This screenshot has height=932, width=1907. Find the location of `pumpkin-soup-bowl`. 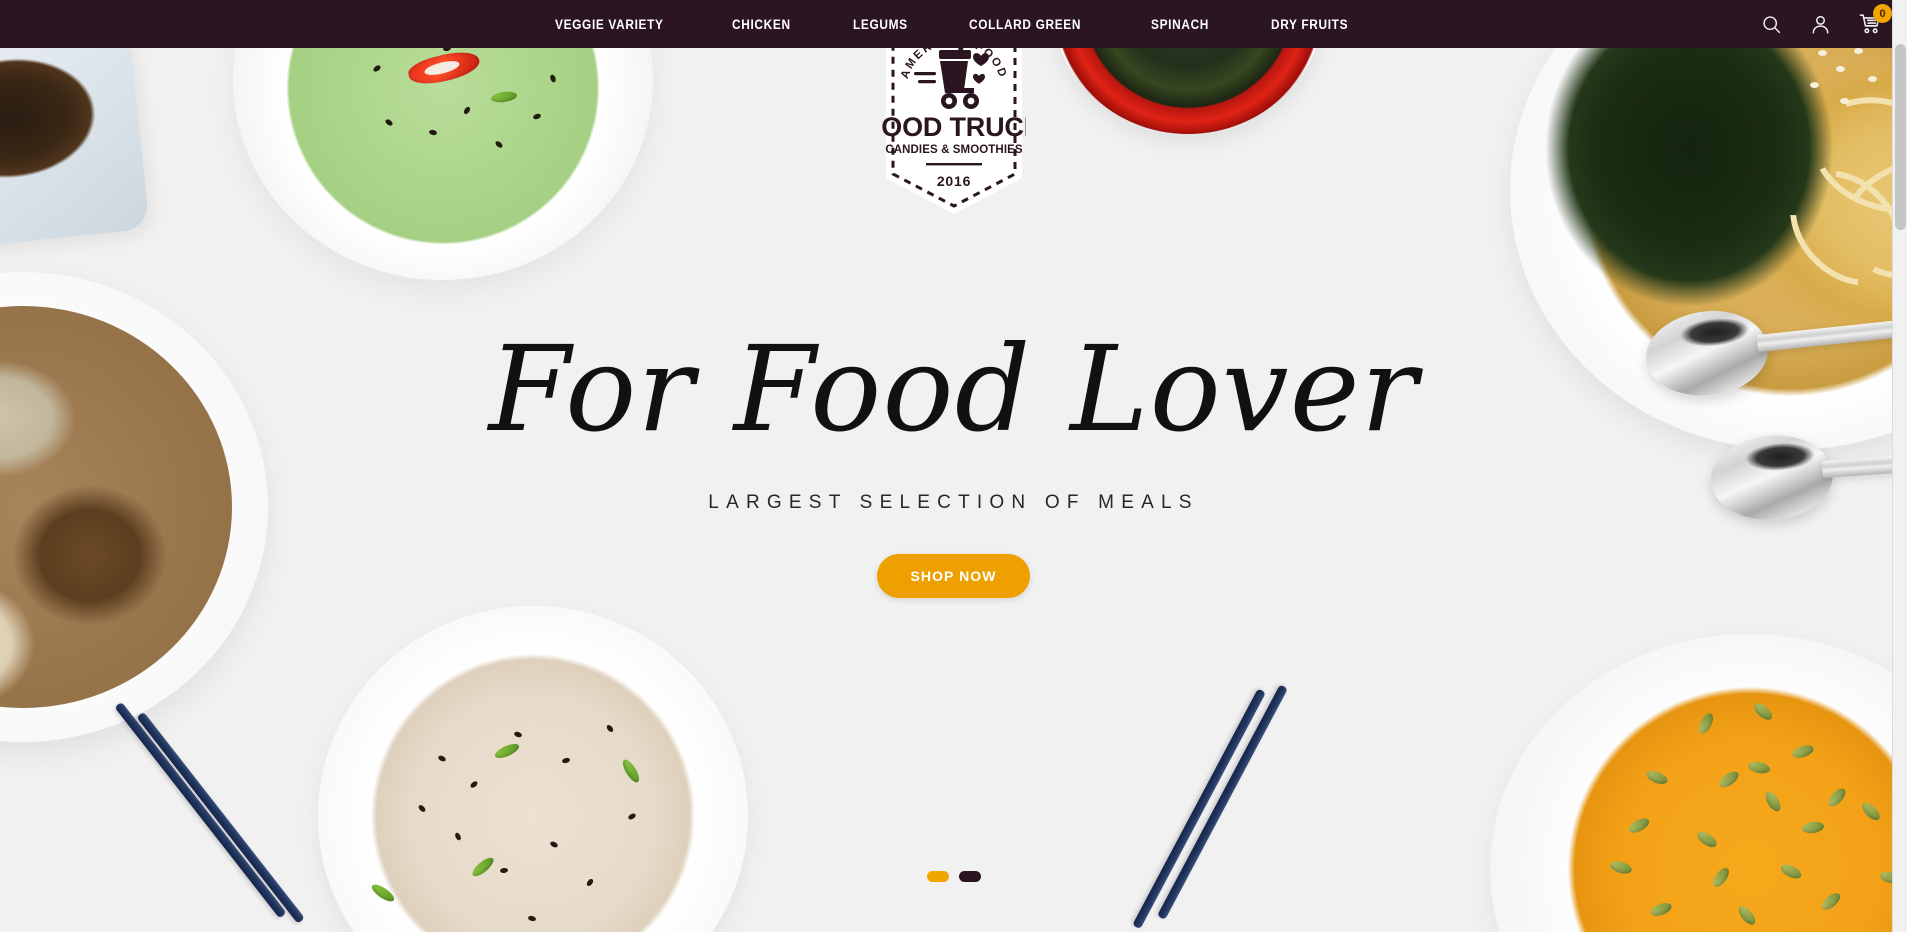

pumpkin-soup-bowl is located at coordinates (1698, 783).